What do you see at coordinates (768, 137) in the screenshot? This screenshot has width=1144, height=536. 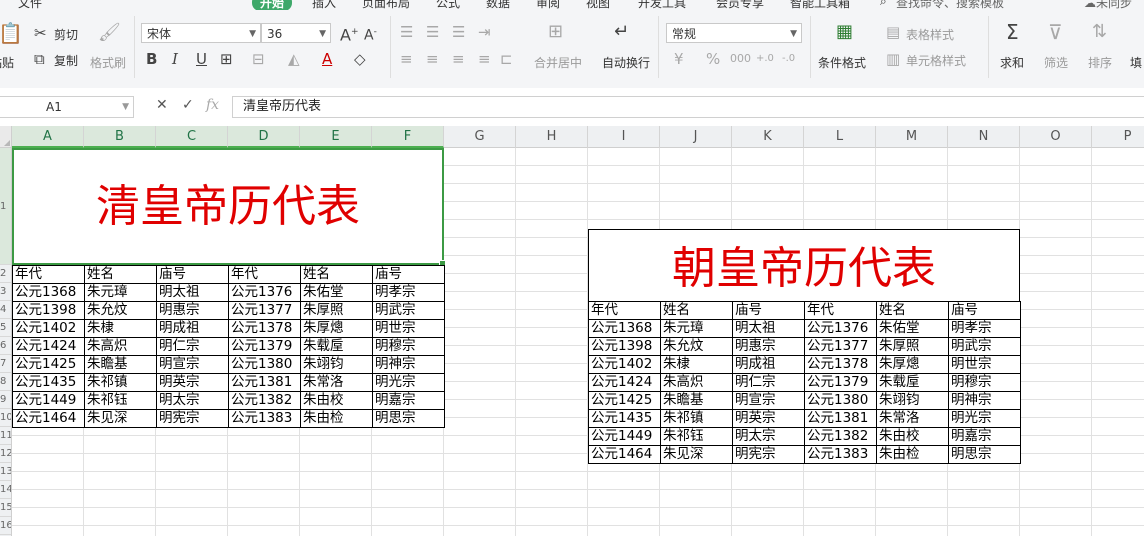 I see `column-header: K` at bounding box center [768, 137].